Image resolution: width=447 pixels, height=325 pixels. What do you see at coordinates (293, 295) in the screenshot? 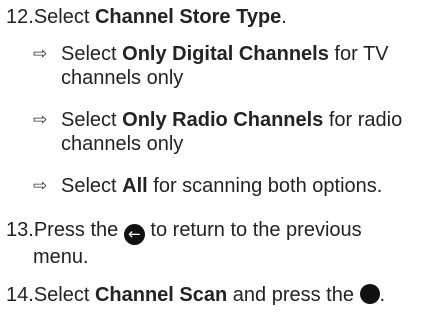
I see `step-text-mid: and press the` at bounding box center [293, 295].